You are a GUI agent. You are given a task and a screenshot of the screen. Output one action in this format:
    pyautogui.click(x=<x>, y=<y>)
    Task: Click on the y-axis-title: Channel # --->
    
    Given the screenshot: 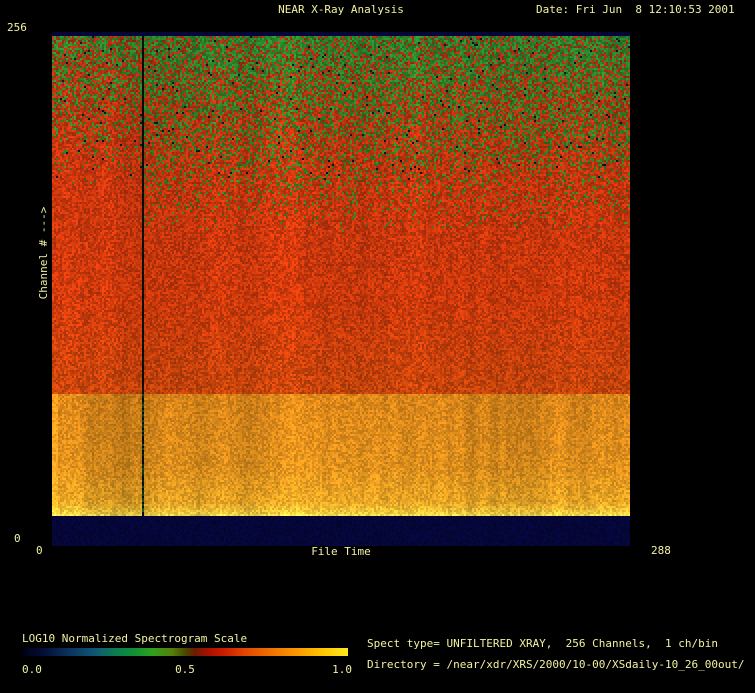 What is the action you would take?
    pyautogui.click(x=43, y=253)
    